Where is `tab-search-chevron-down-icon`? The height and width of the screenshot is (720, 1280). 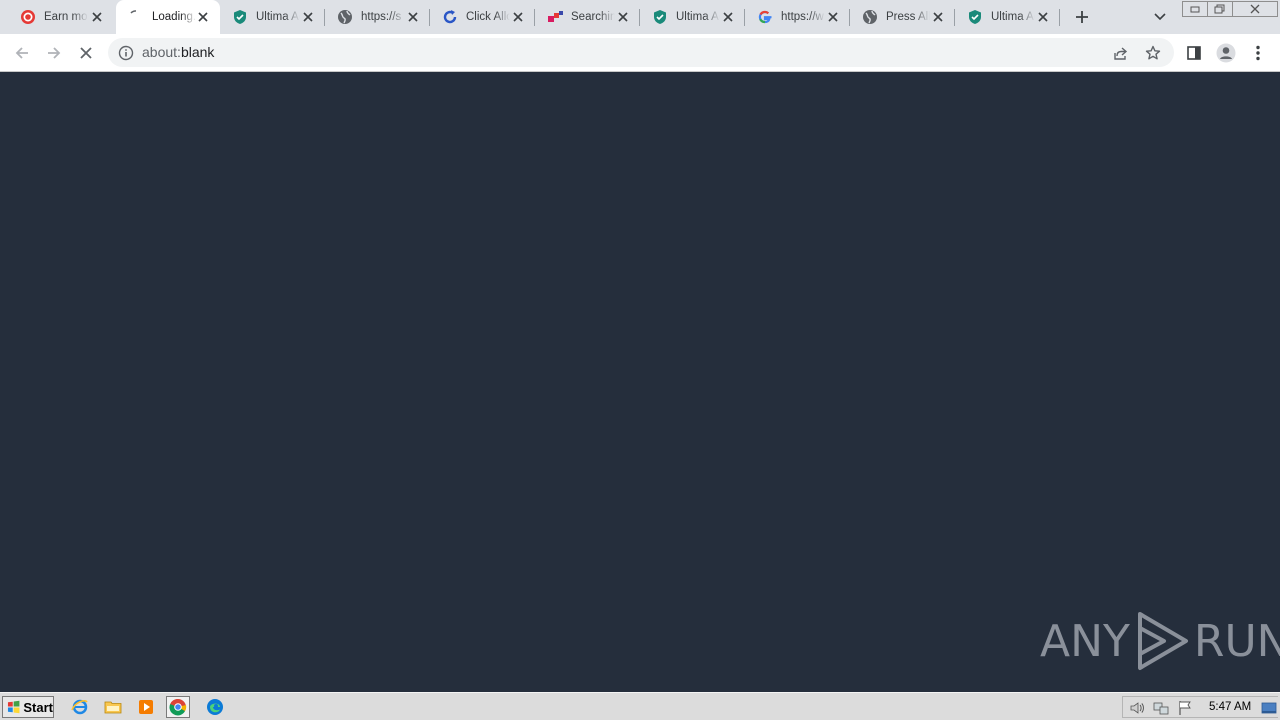 tab-search-chevron-down-icon is located at coordinates (1160, 17).